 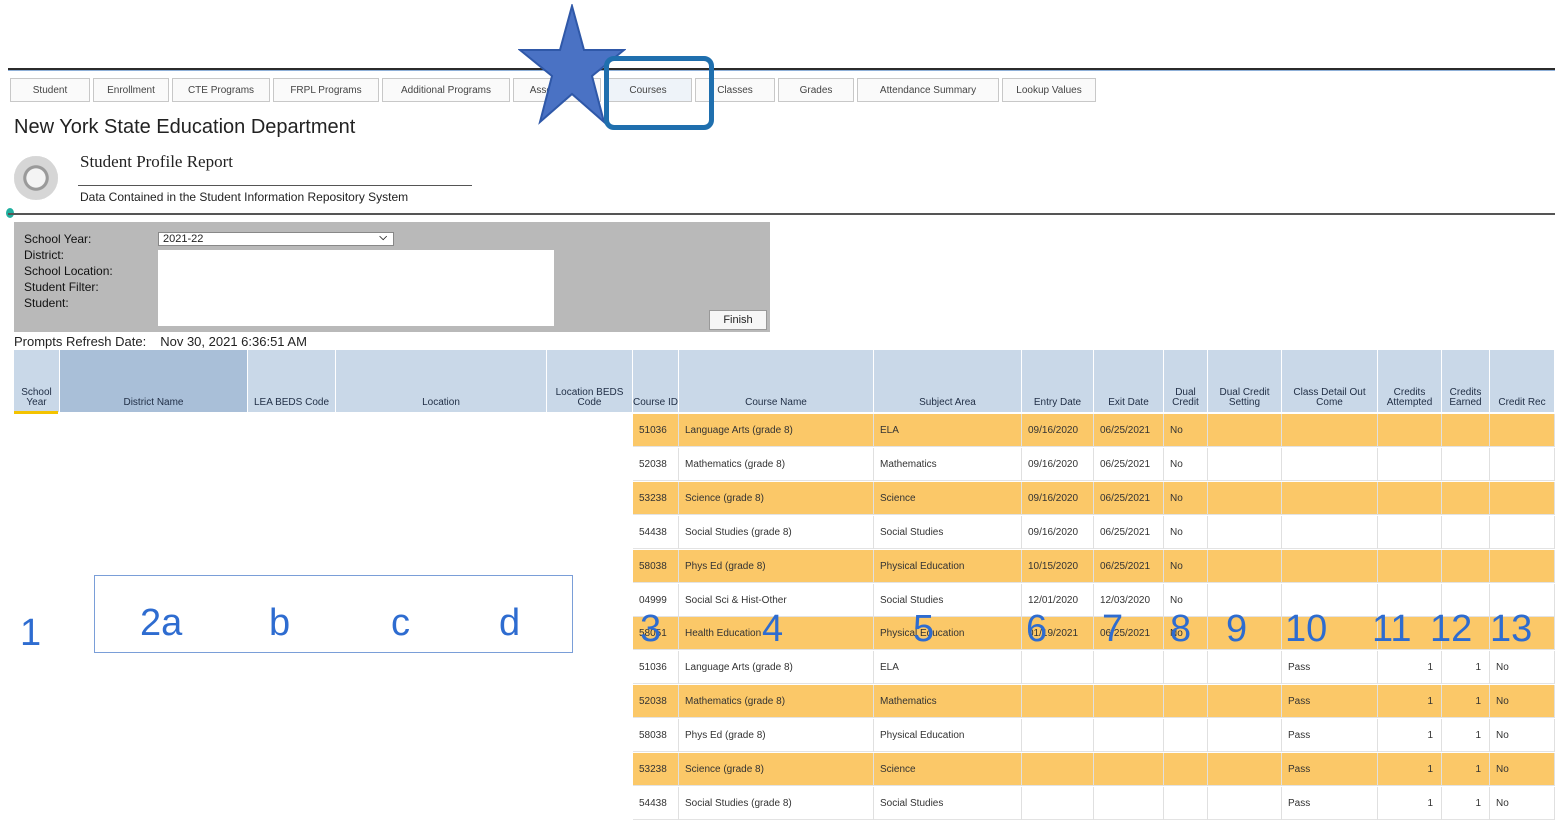 I want to click on report-title-rule, so click(x=275, y=185).